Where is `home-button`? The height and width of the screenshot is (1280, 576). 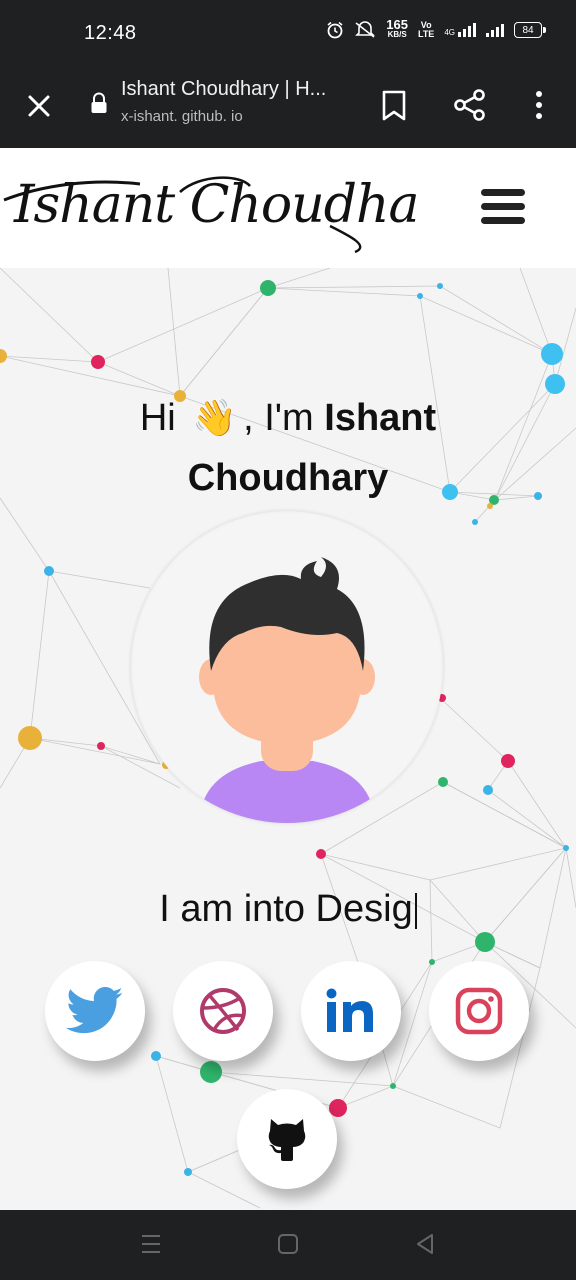 home-button is located at coordinates (288, 1244).